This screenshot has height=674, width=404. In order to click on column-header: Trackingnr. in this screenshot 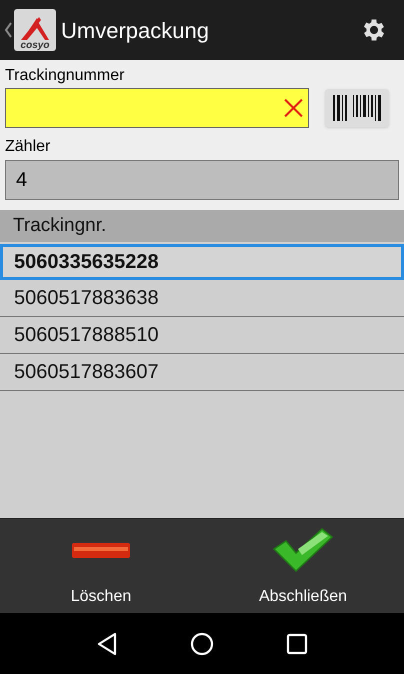, I will do `click(59, 226)`.